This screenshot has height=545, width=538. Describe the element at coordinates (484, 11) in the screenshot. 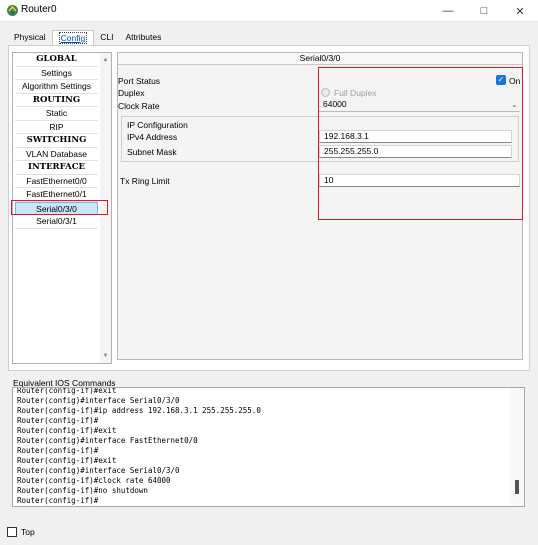

I see `maximize-button: □` at that location.